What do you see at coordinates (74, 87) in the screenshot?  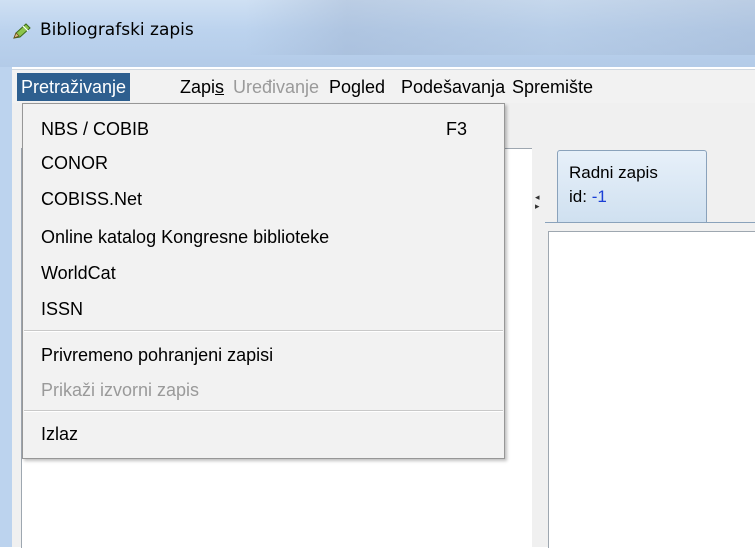 I see `menu-pretrazivanje: Pretraživanje` at bounding box center [74, 87].